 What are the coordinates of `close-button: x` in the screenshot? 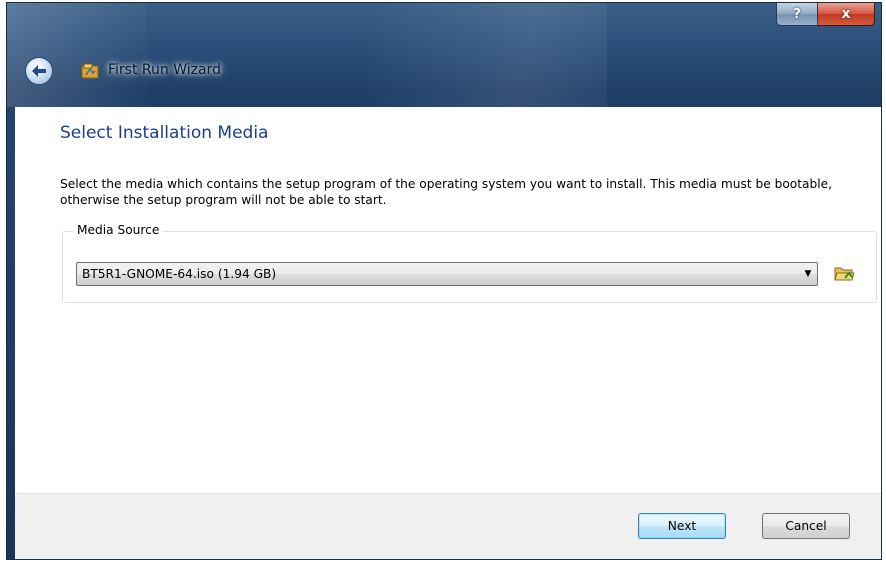 It's located at (846, 14).